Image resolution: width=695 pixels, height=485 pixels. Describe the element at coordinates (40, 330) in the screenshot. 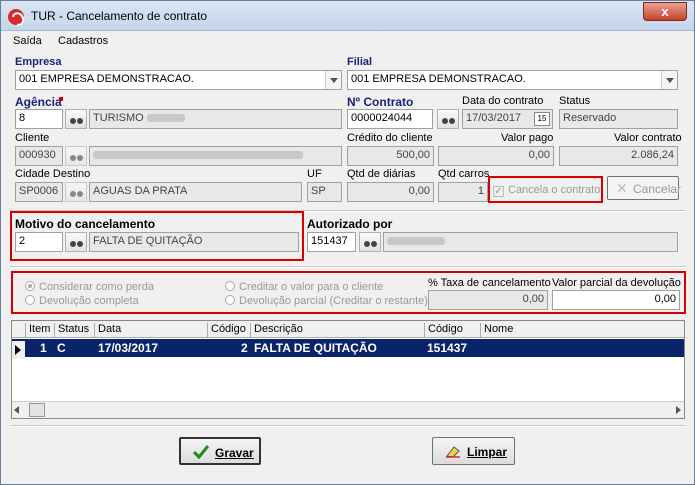

I see `col-item: Item` at that location.